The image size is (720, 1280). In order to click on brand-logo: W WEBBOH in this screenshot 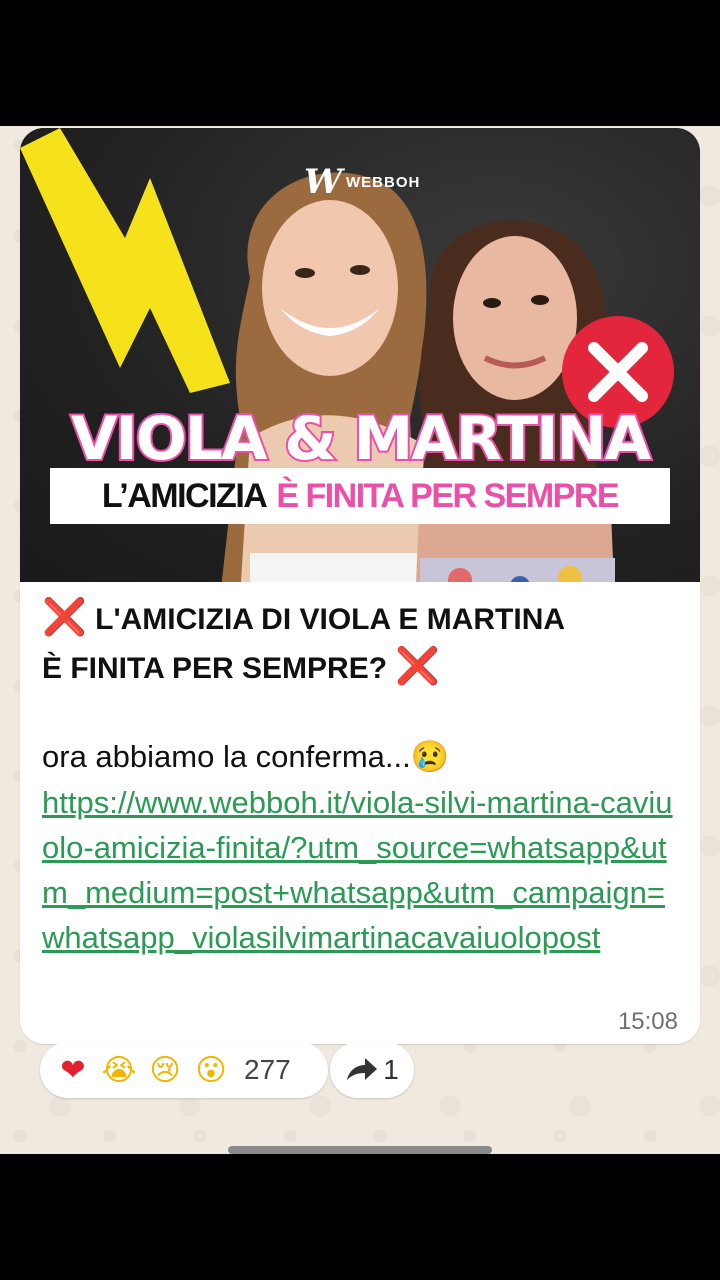, I will do `click(362, 182)`.